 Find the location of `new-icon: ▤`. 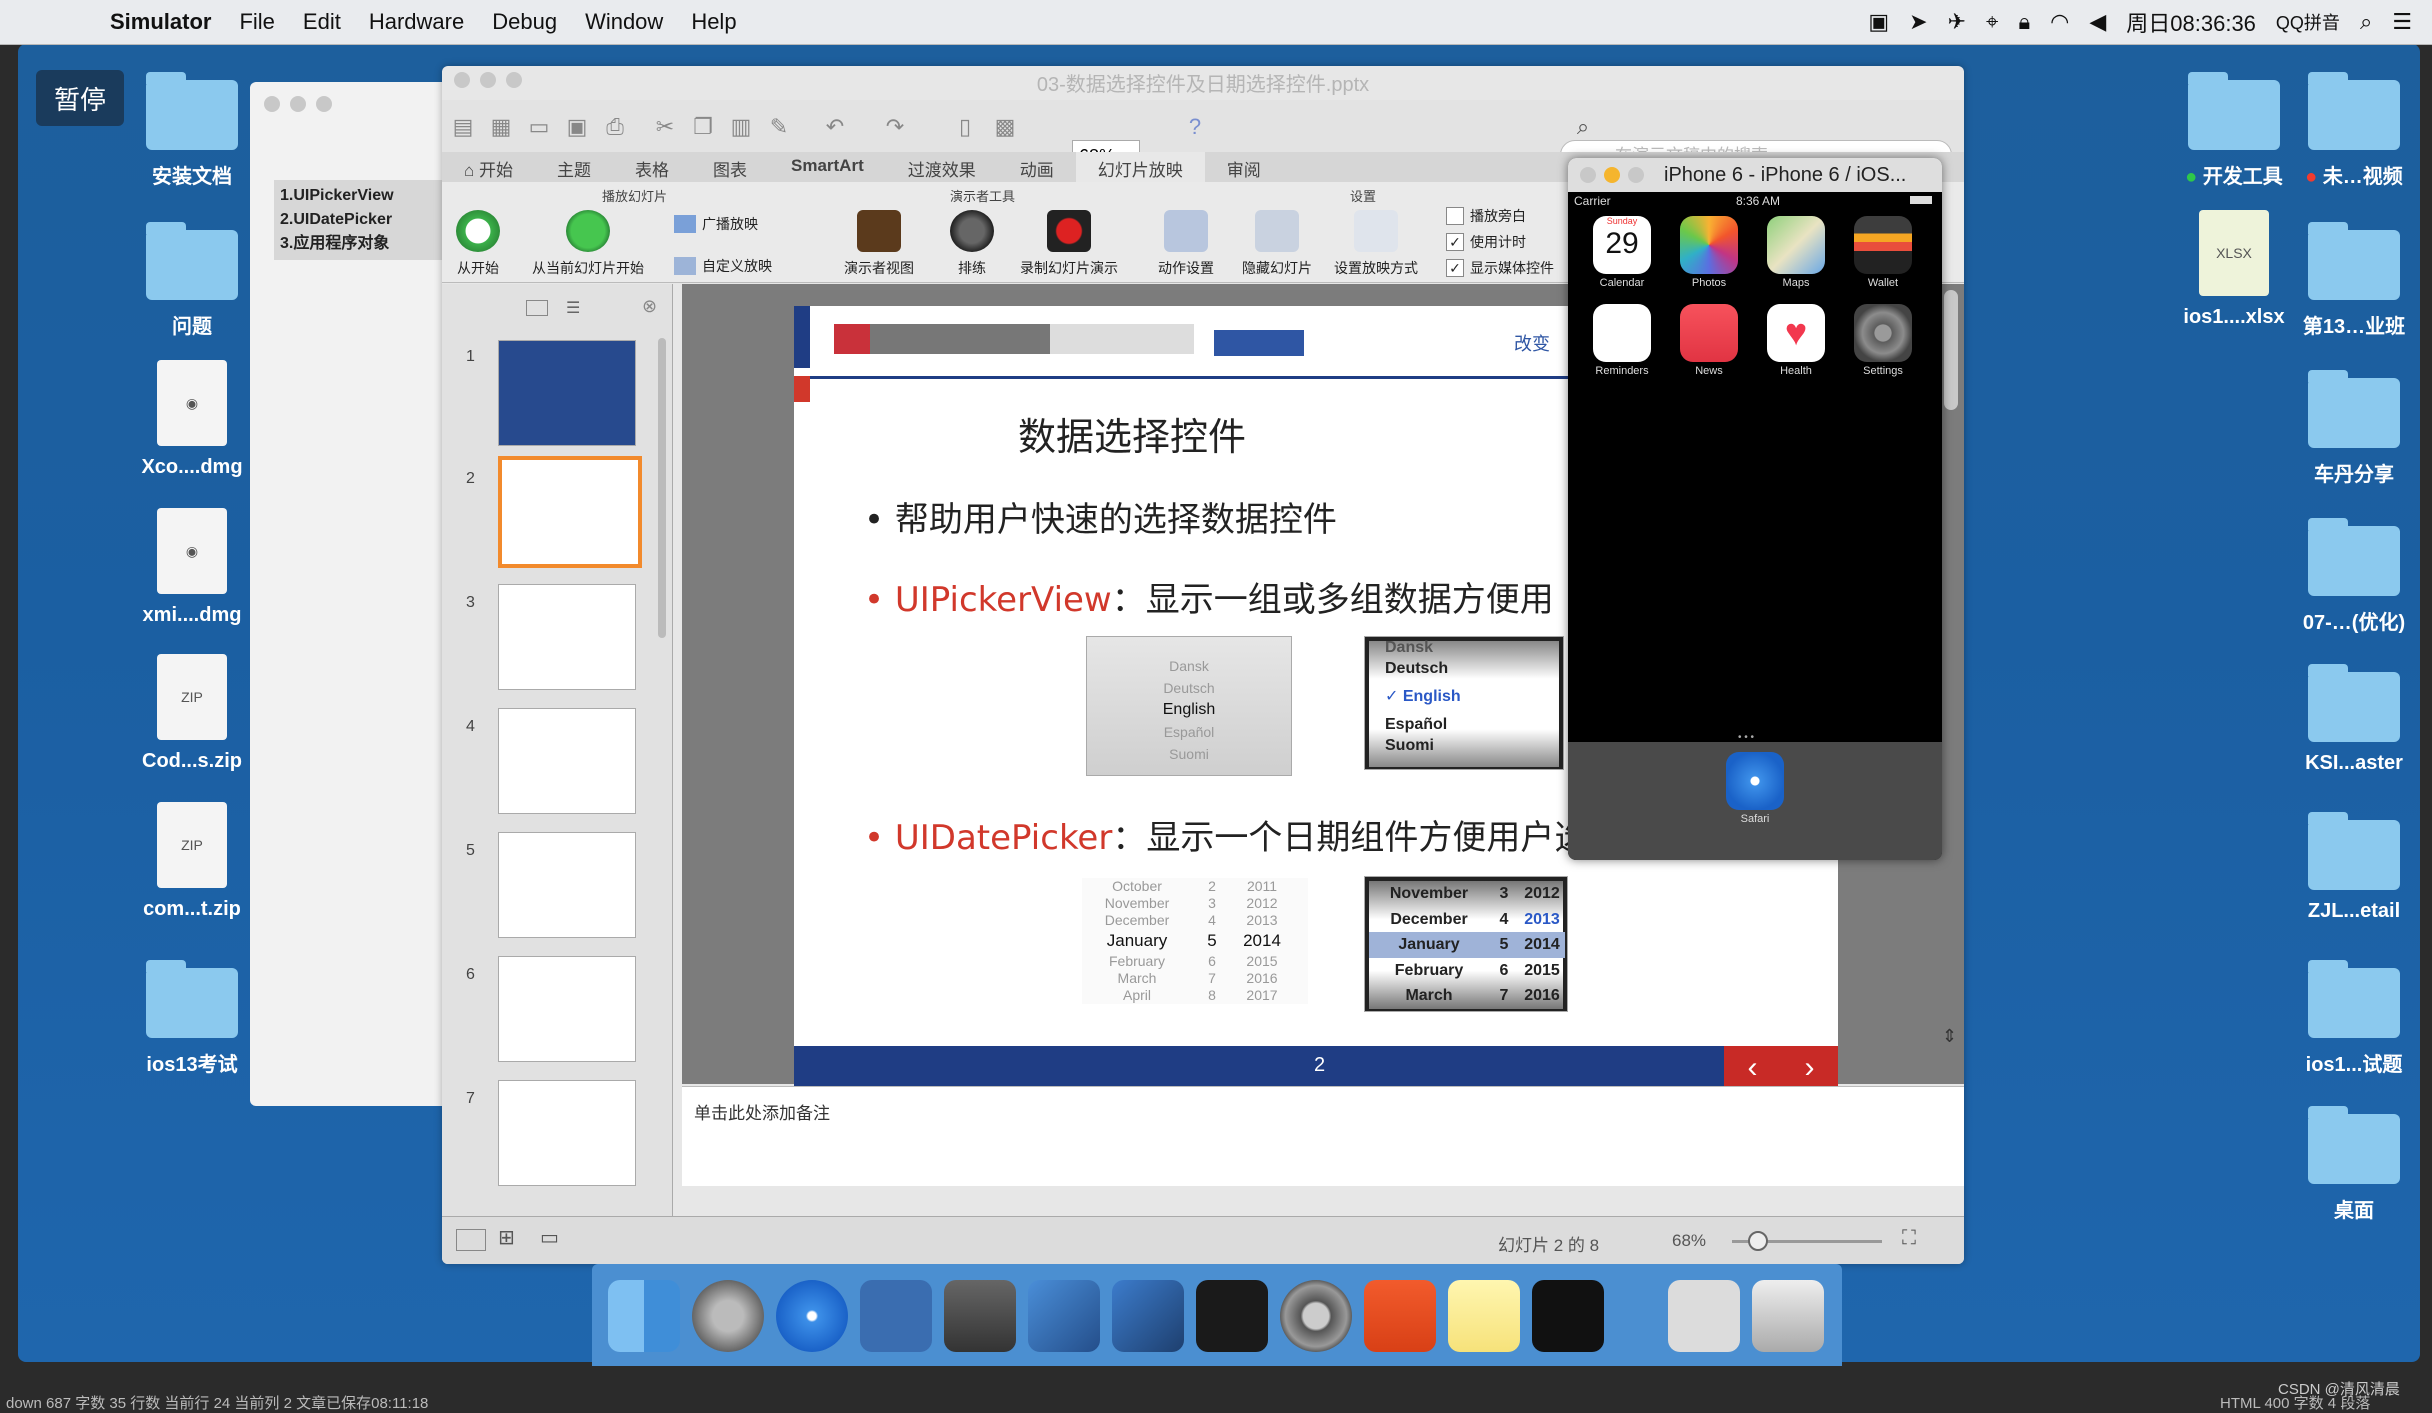

new-icon: ▤ is located at coordinates (463, 127).